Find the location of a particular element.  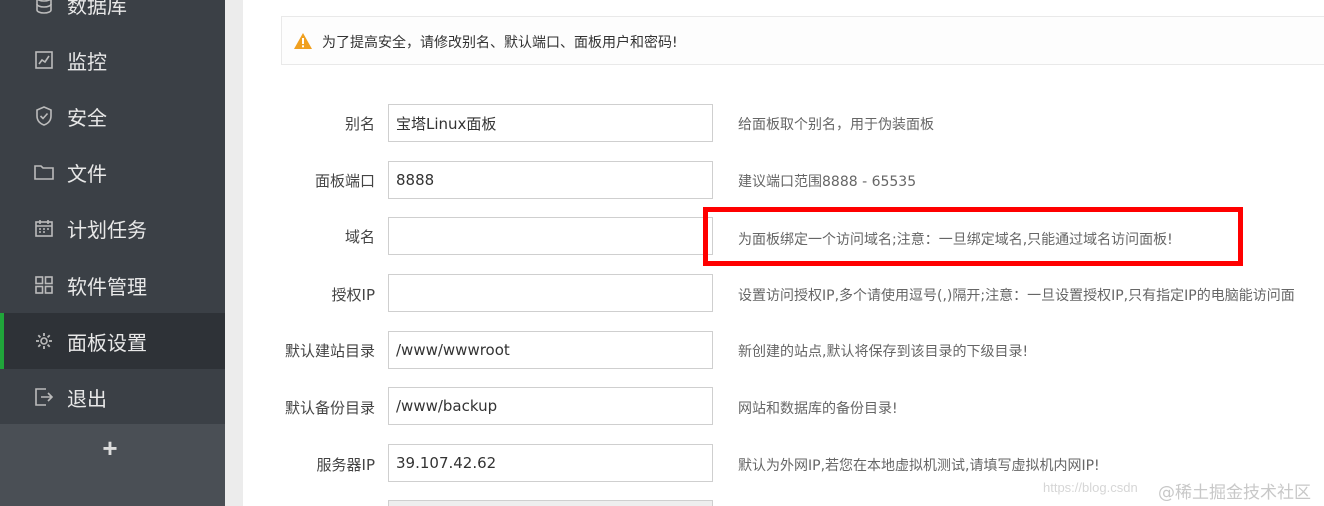

shield-icon is located at coordinates (44, 116).